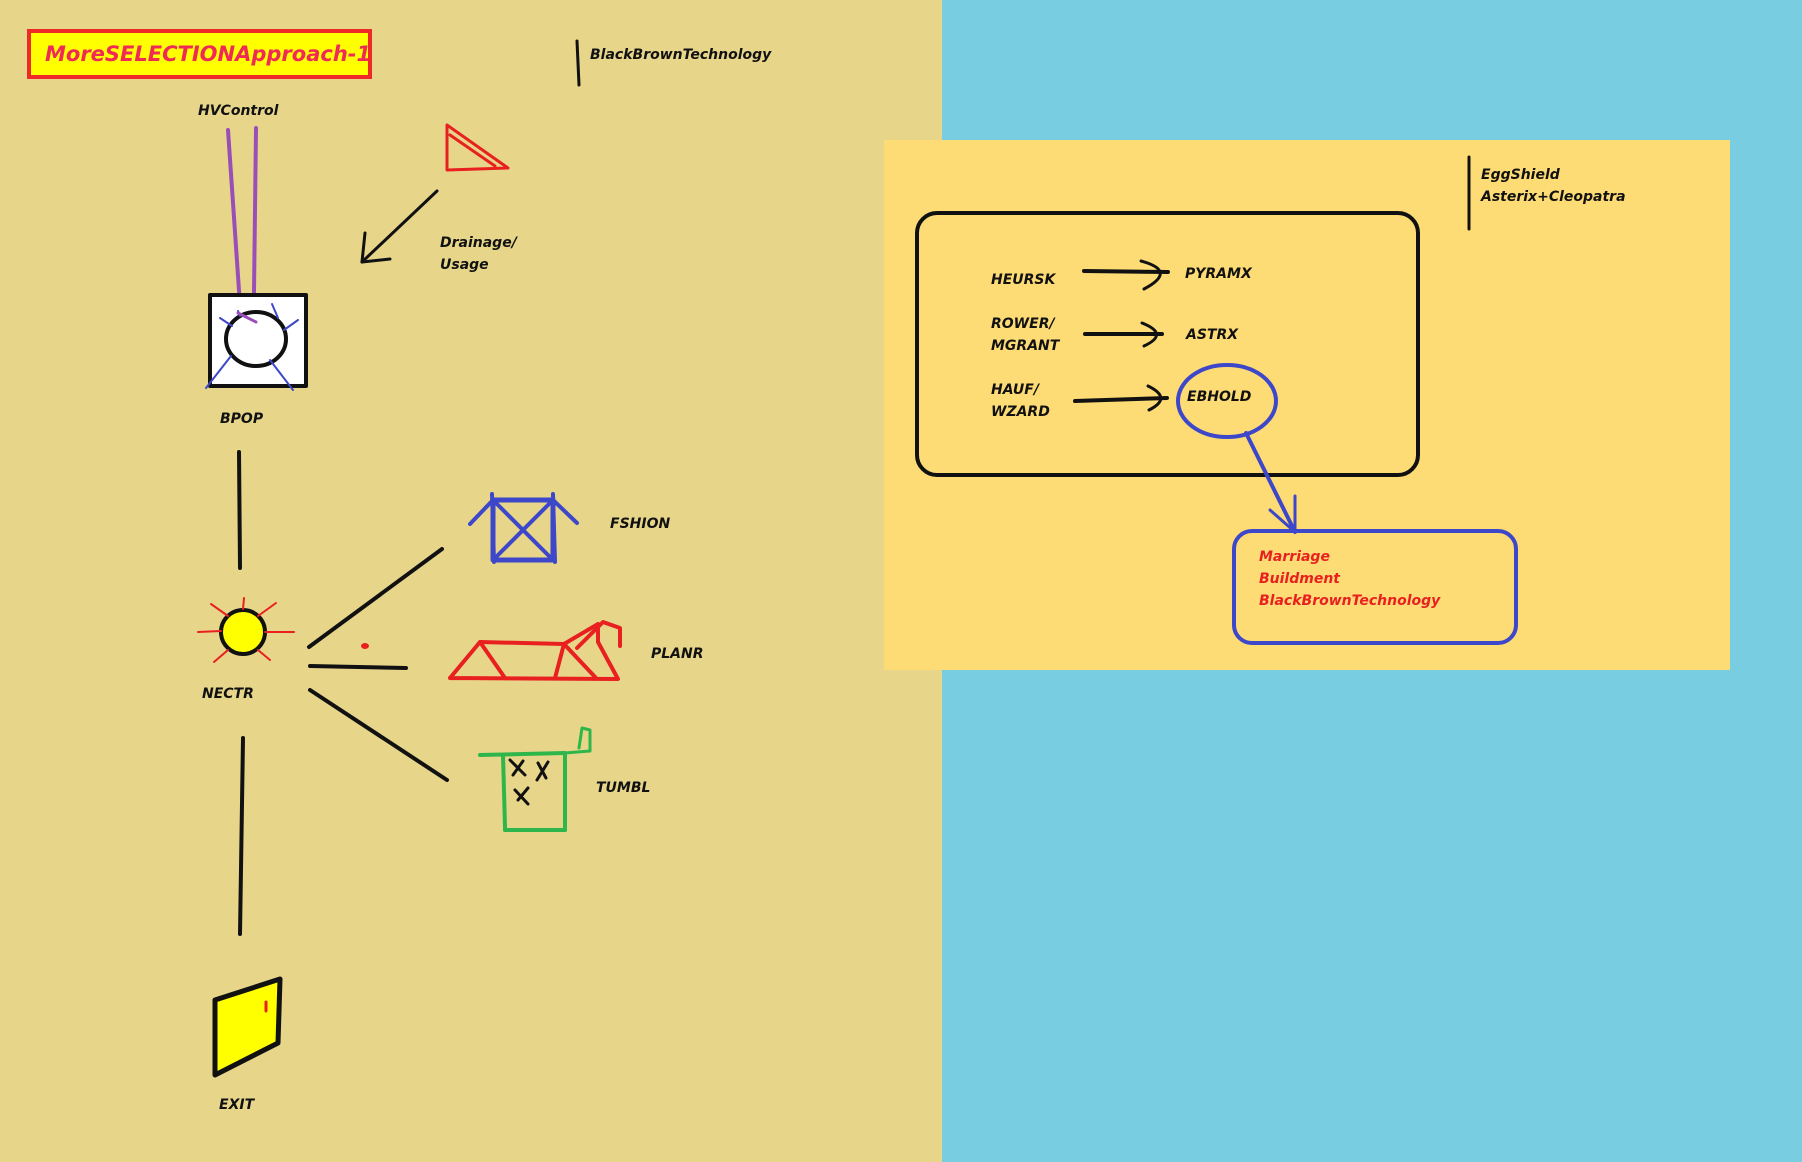 The width and height of the screenshot is (1802, 1162). What do you see at coordinates (399, 226) in the screenshot?
I see `drainage-arrow` at bounding box center [399, 226].